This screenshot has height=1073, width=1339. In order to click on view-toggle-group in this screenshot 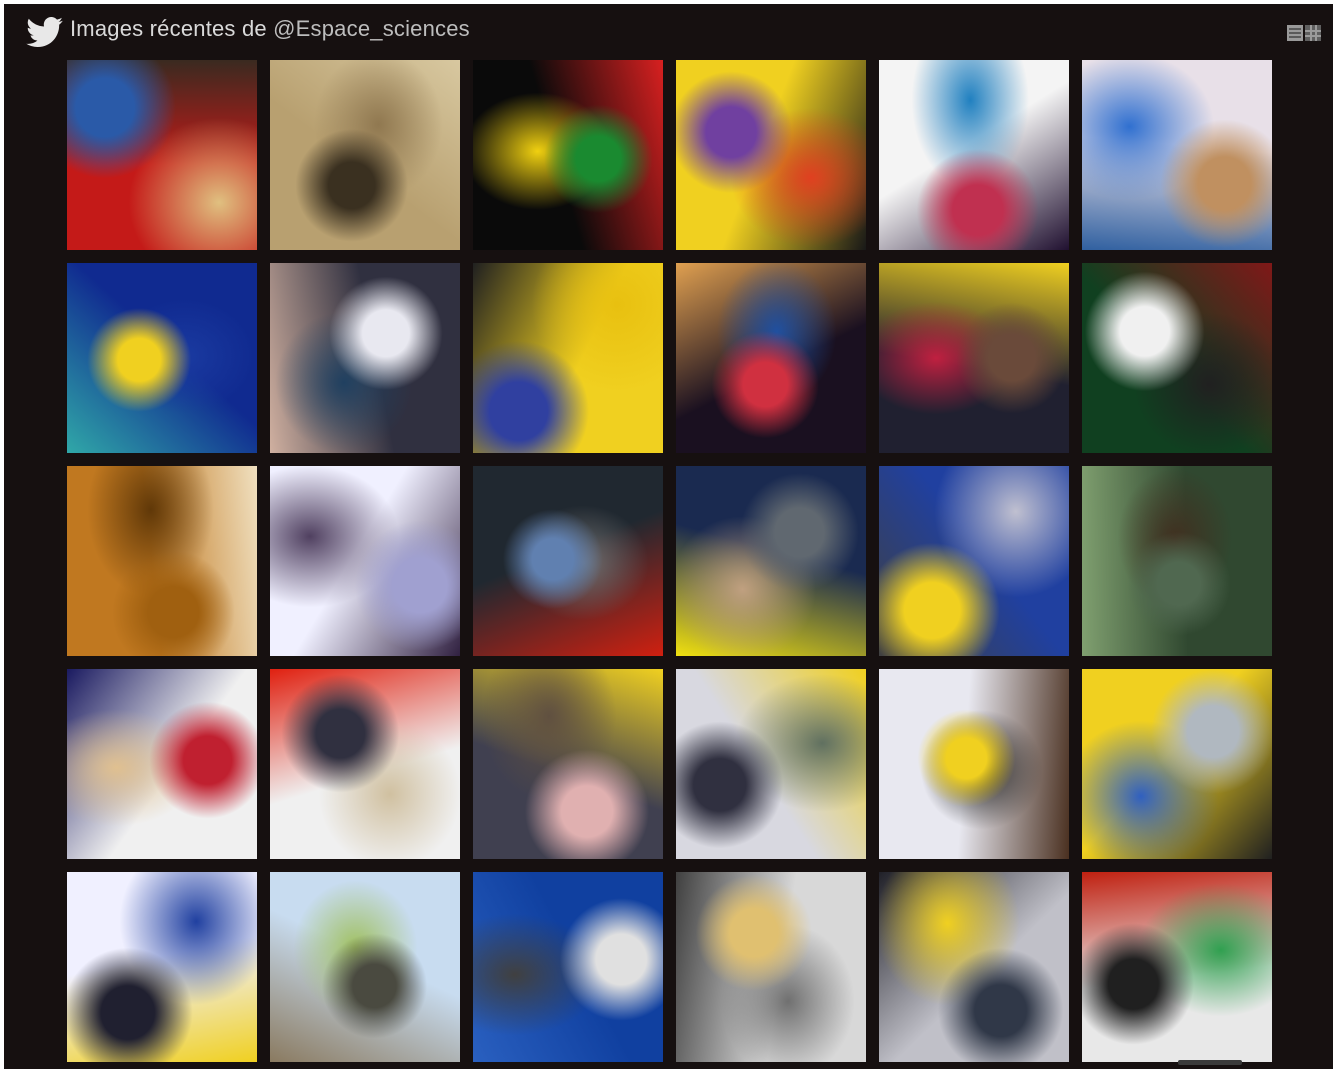, I will do `click(1304, 33)`.